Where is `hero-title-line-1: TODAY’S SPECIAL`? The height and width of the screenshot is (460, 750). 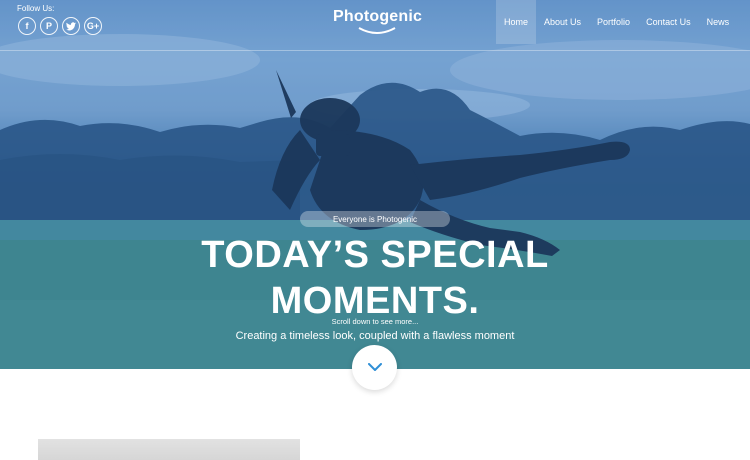
hero-title-line-1: TODAY’S SPECIAL is located at coordinates (375, 255).